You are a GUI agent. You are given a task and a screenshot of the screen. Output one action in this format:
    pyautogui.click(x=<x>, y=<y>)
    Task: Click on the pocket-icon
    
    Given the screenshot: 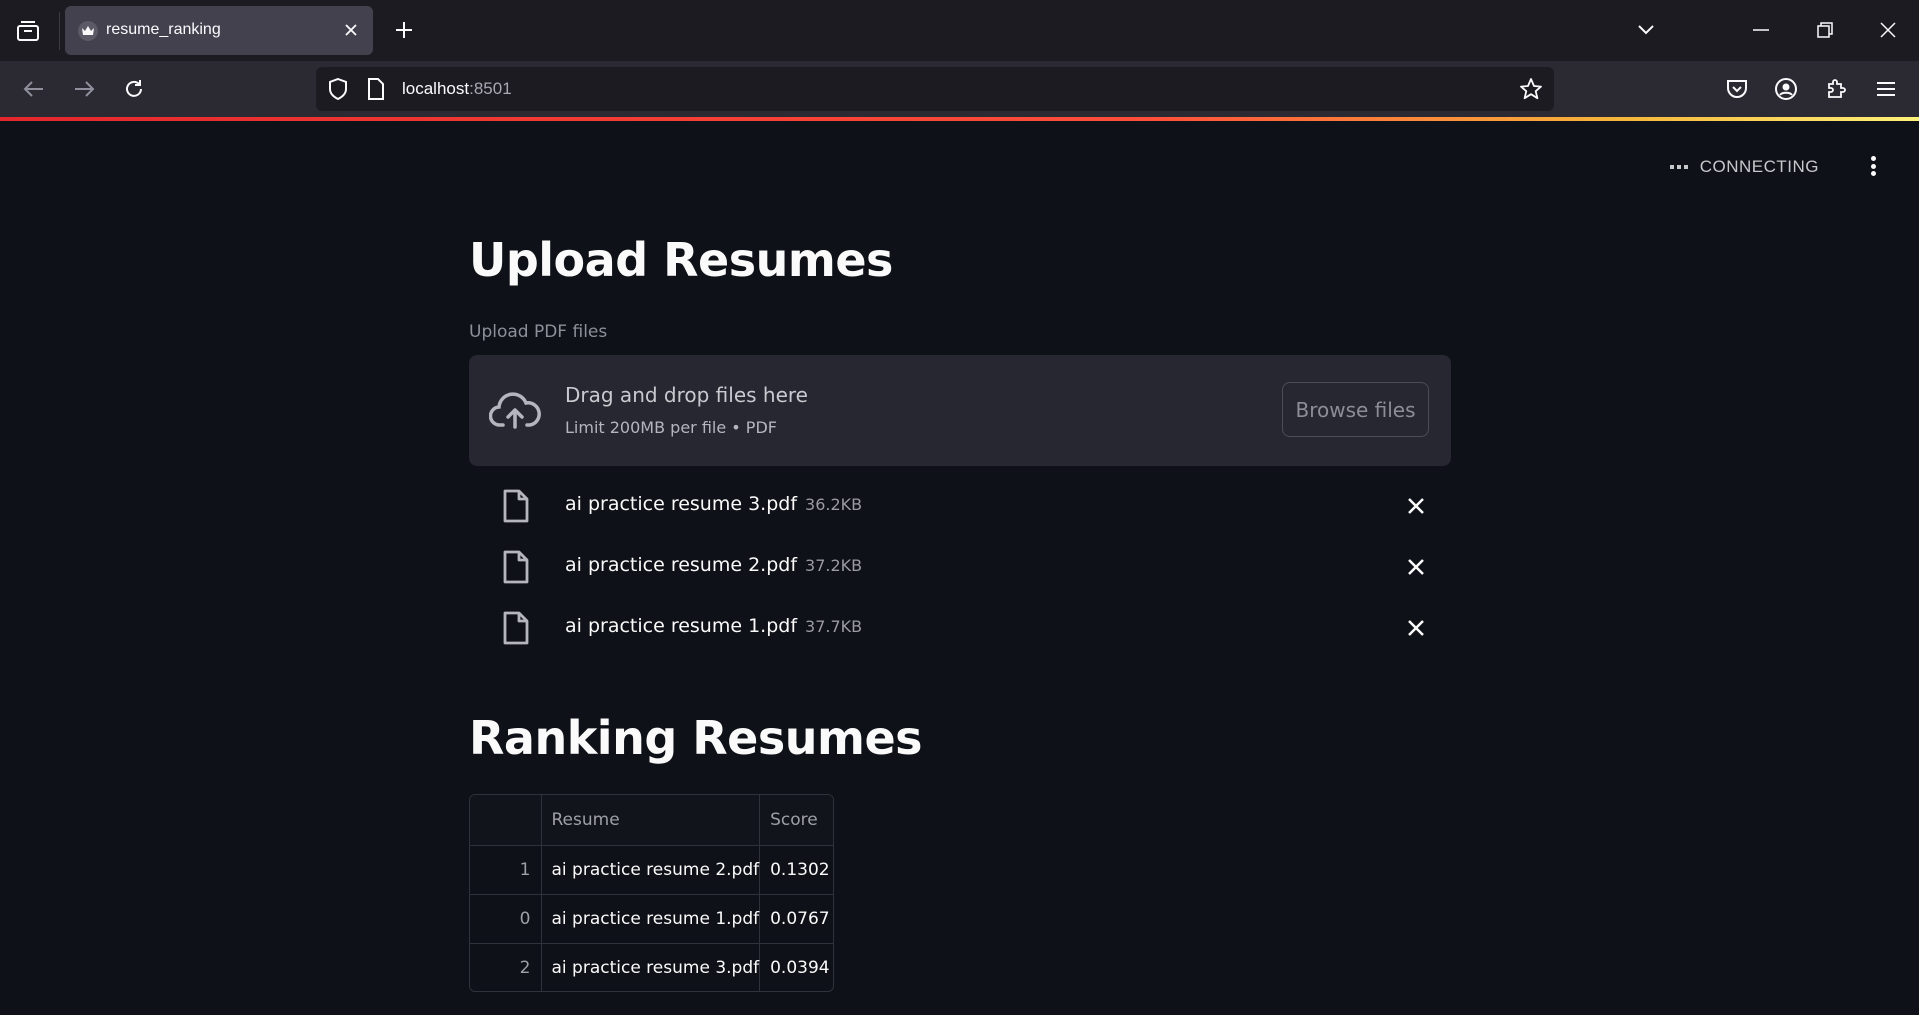 What is the action you would take?
    pyautogui.click(x=1737, y=89)
    